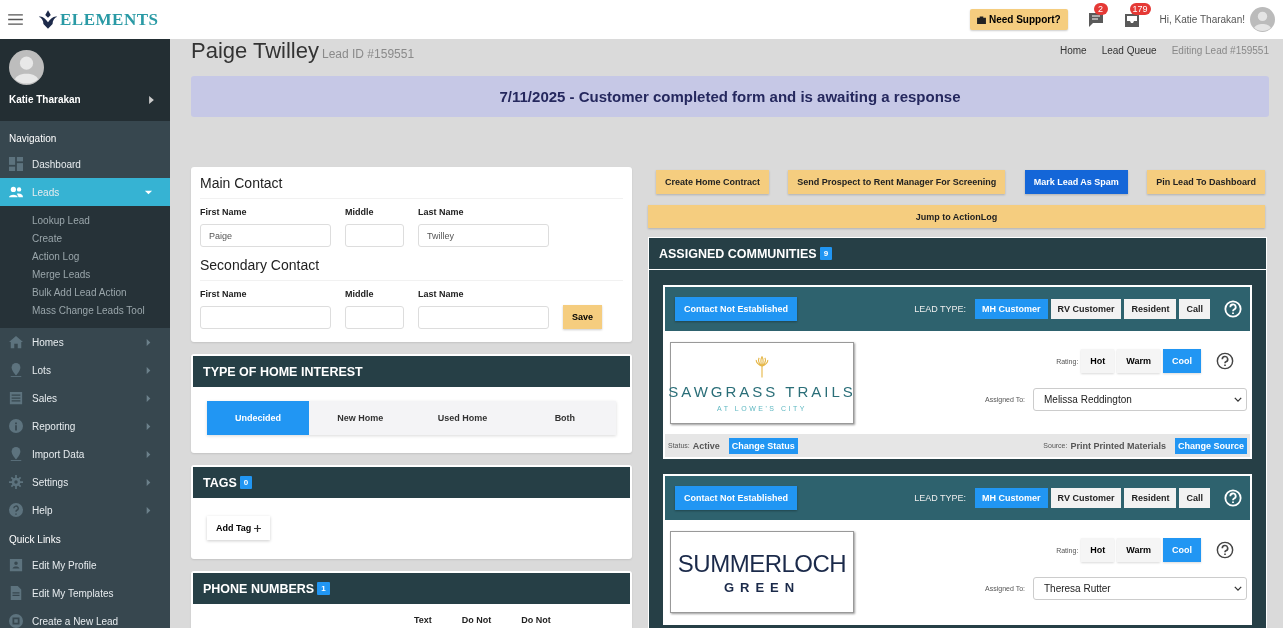 This screenshot has height=628, width=1283. What do you see at coordinates (35, 540) in the screenshot?
I see `quick-links-heading: Quick Links` at bounding box center [35, 540].